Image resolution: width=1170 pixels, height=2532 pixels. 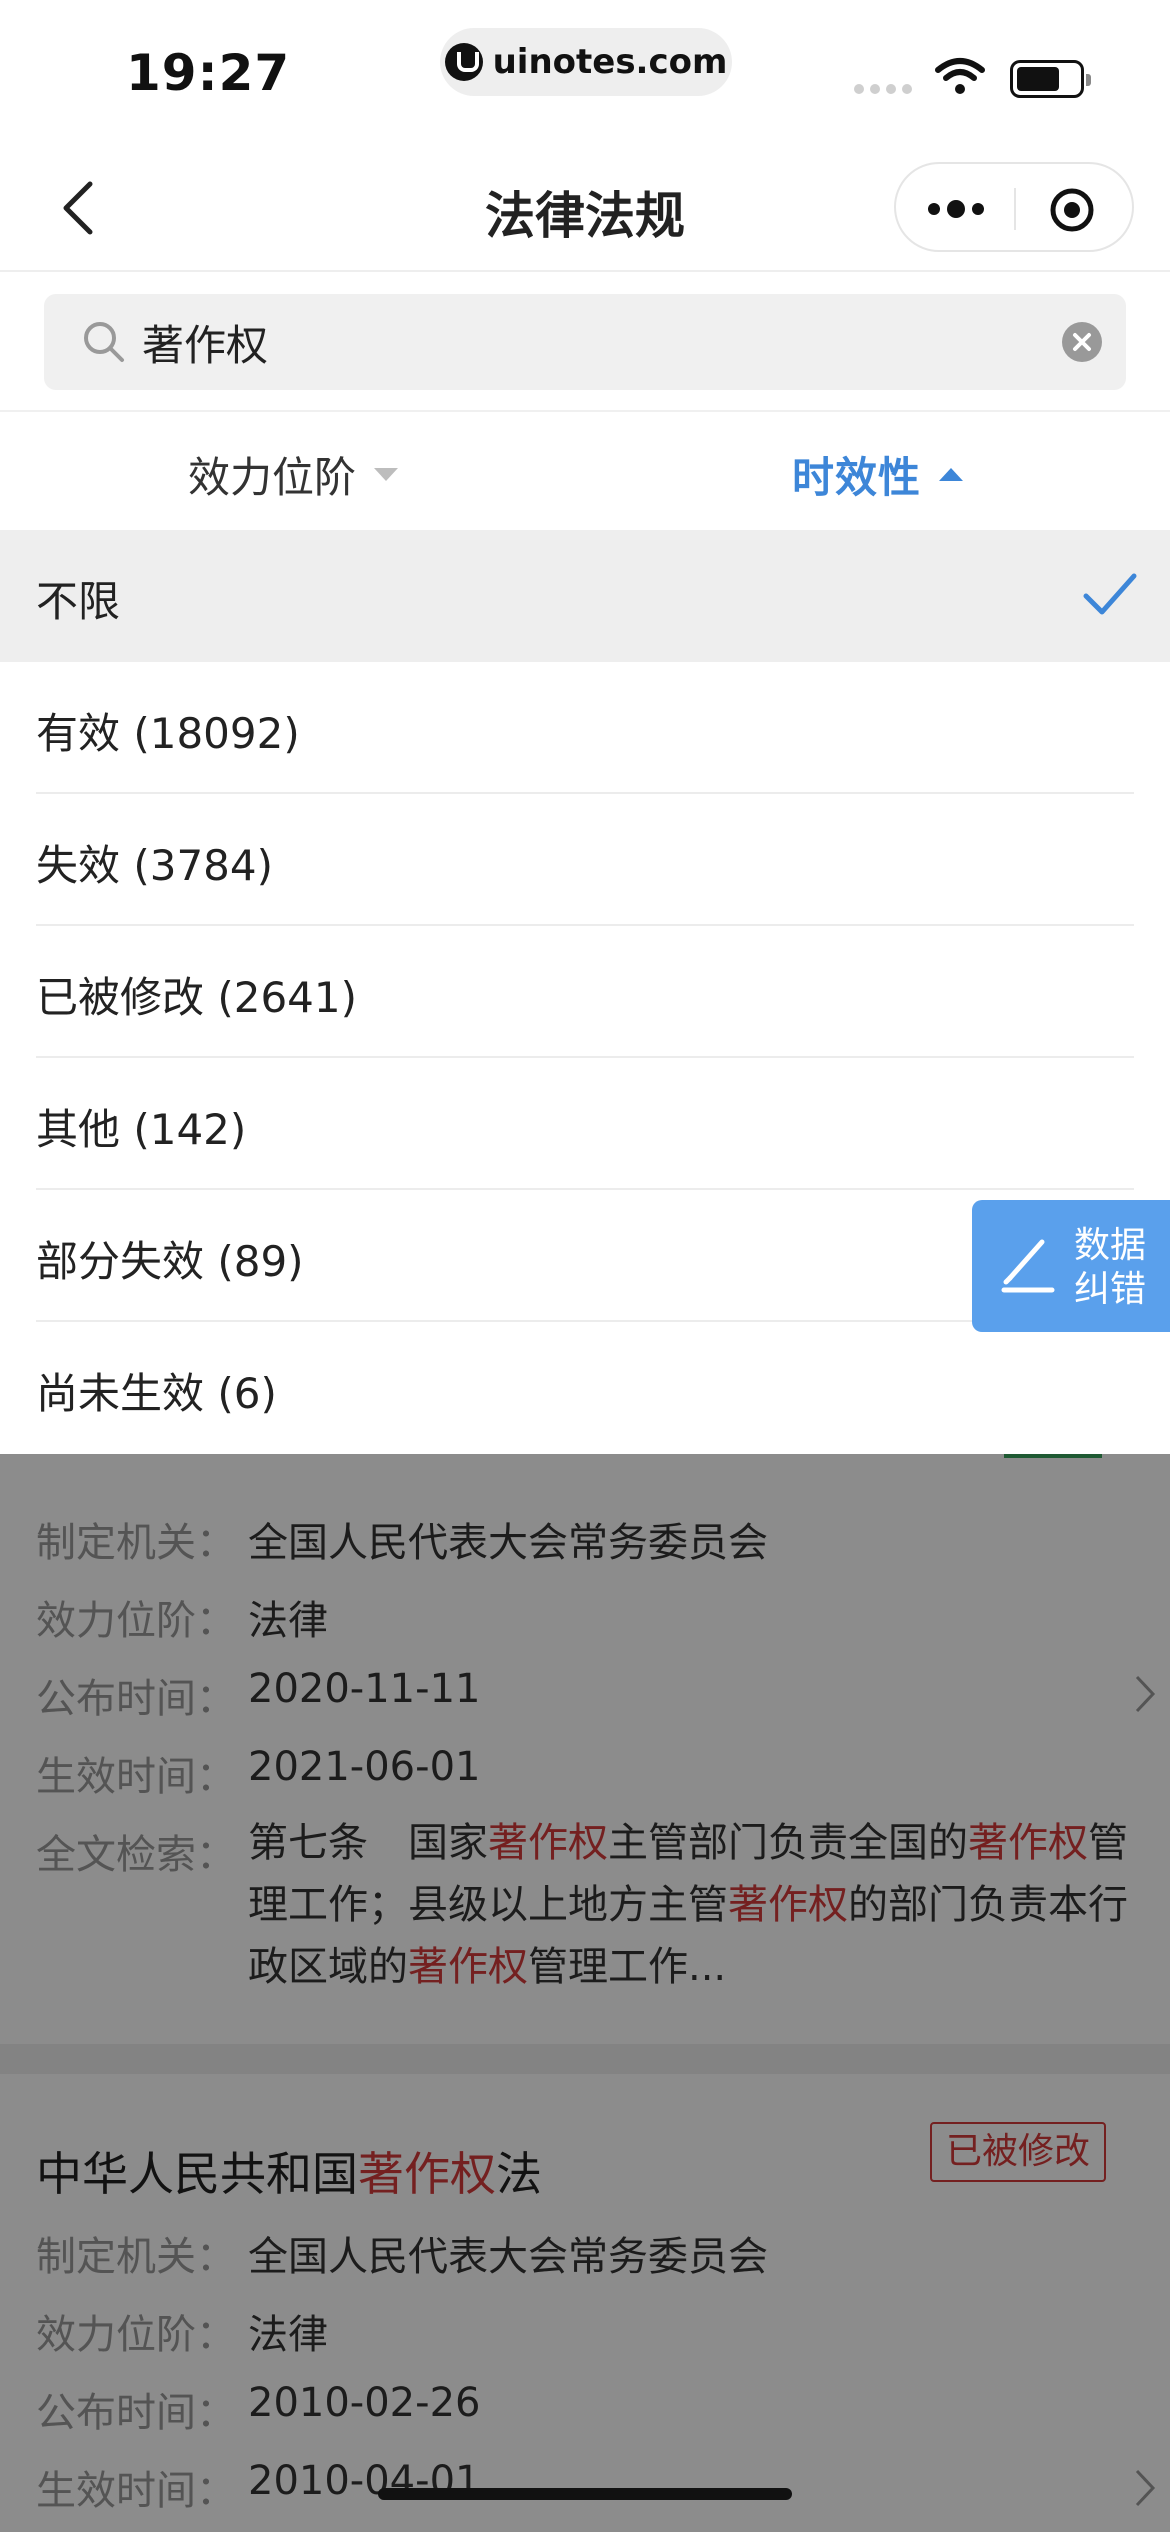 What do you see at coordinates (585, 728) in the screenshot?
I see `dropdown-option-valid: 有效 (18092)` at bounding box center [585, 728].